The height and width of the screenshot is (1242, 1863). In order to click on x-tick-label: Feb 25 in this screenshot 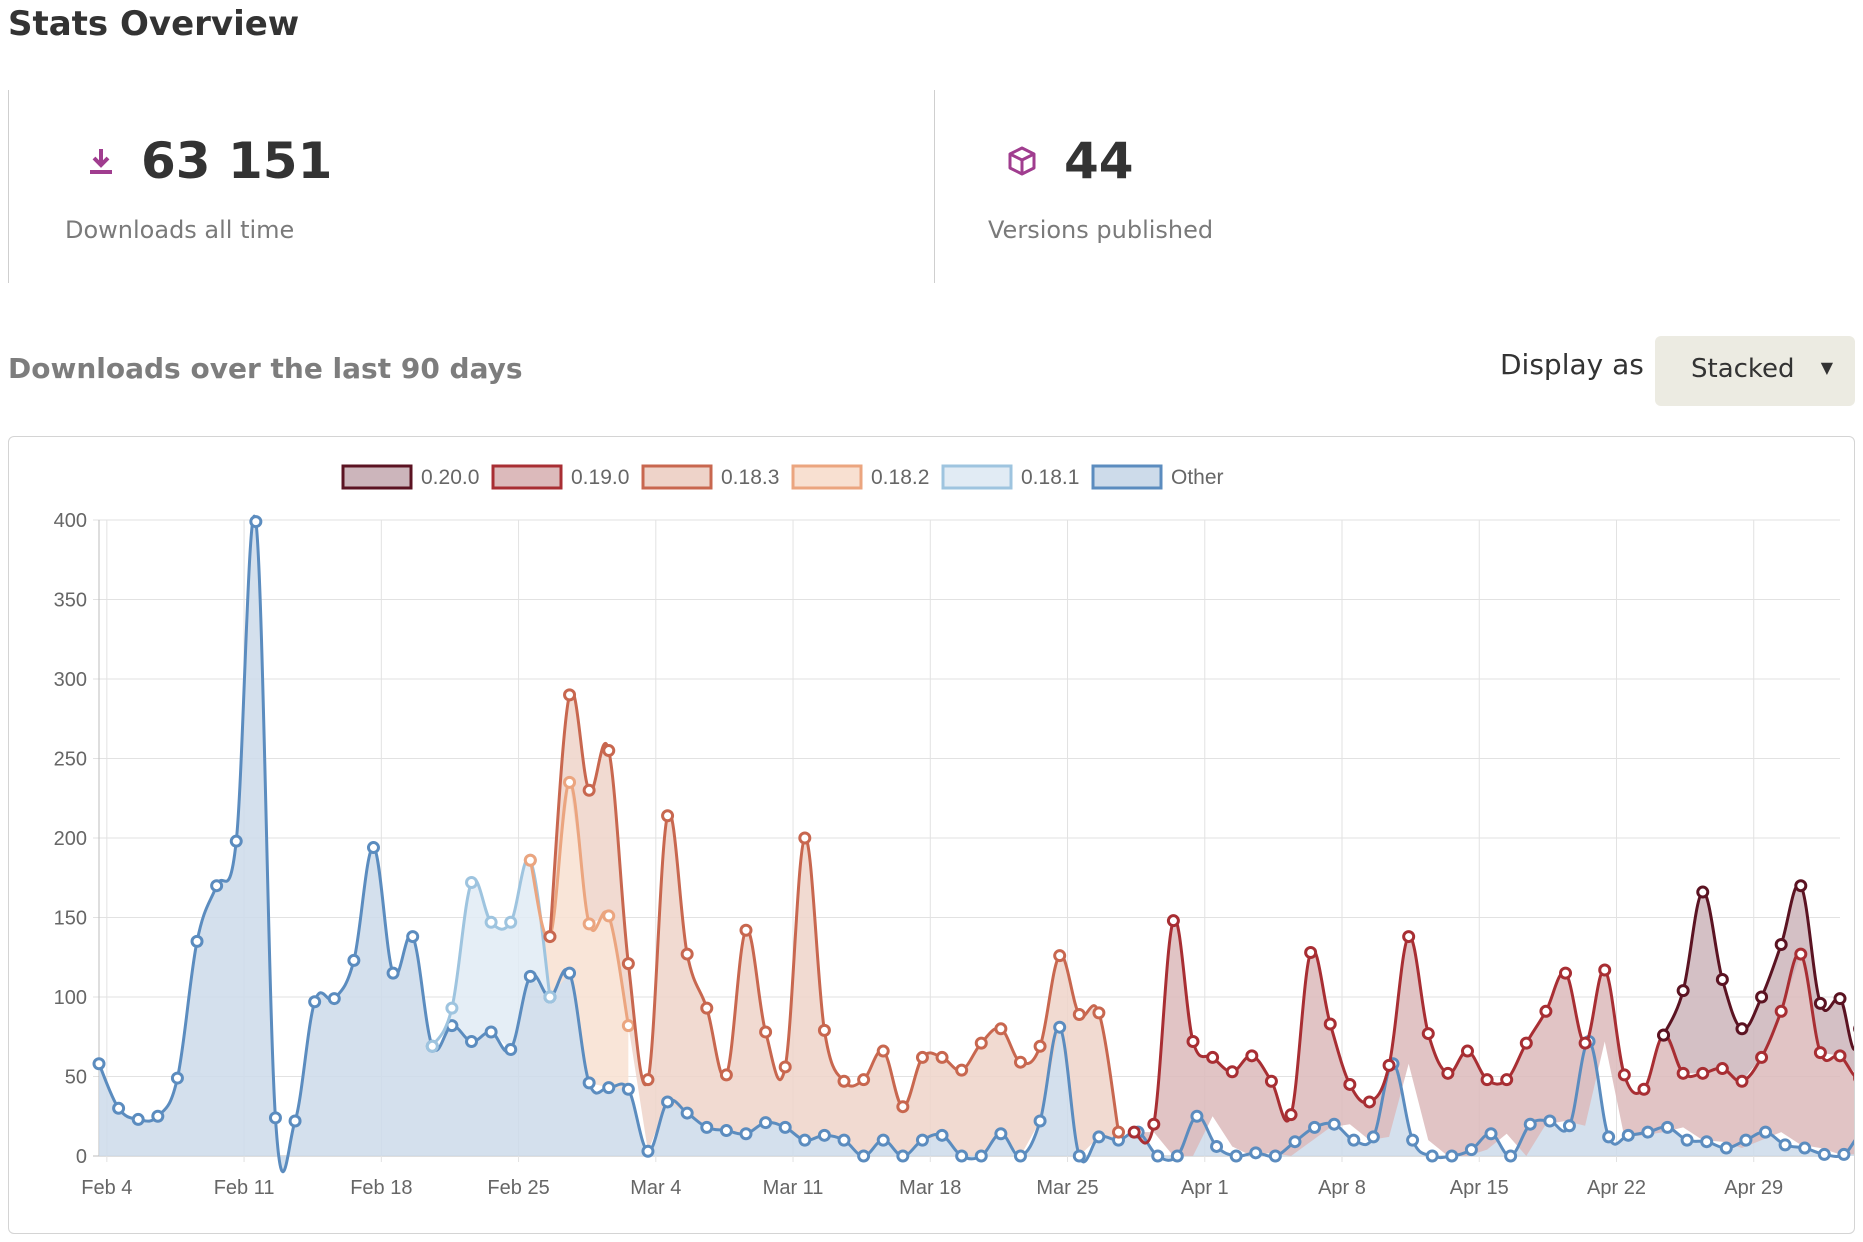, I will do `click(518, 1188)`.